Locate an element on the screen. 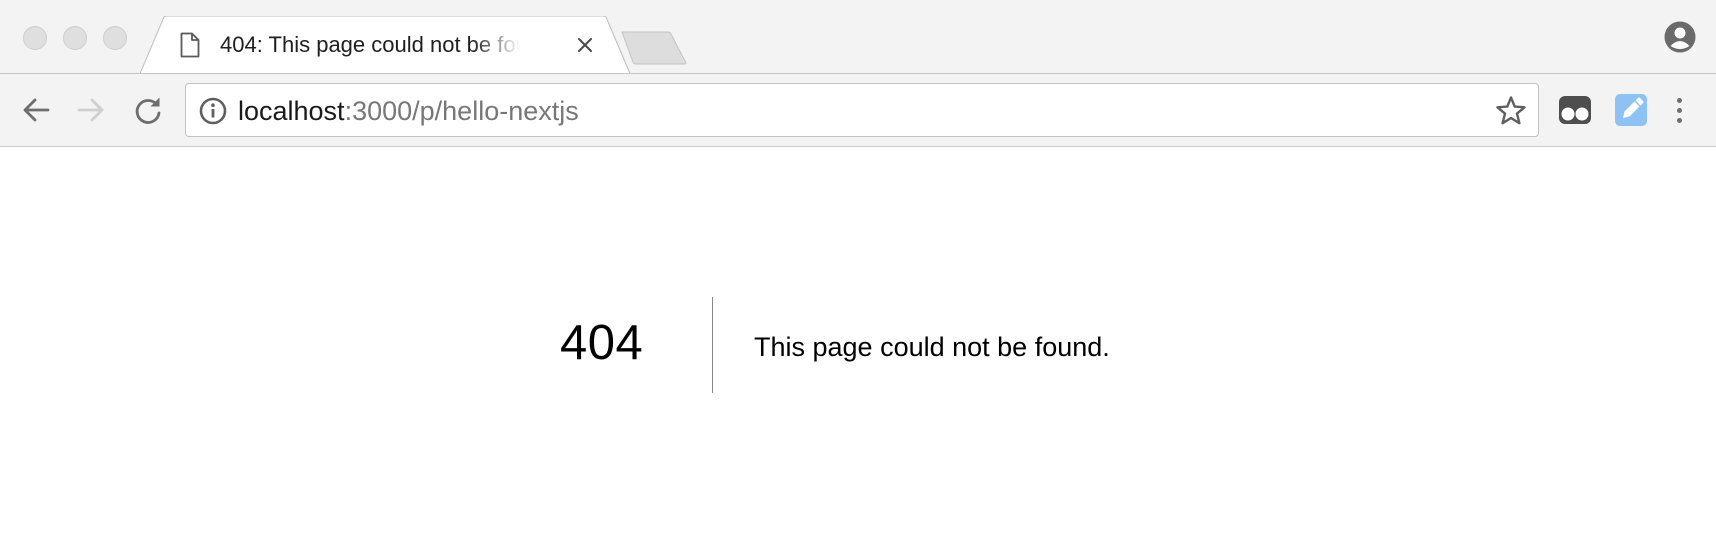  close-icon is located at coordinates (585, 45).